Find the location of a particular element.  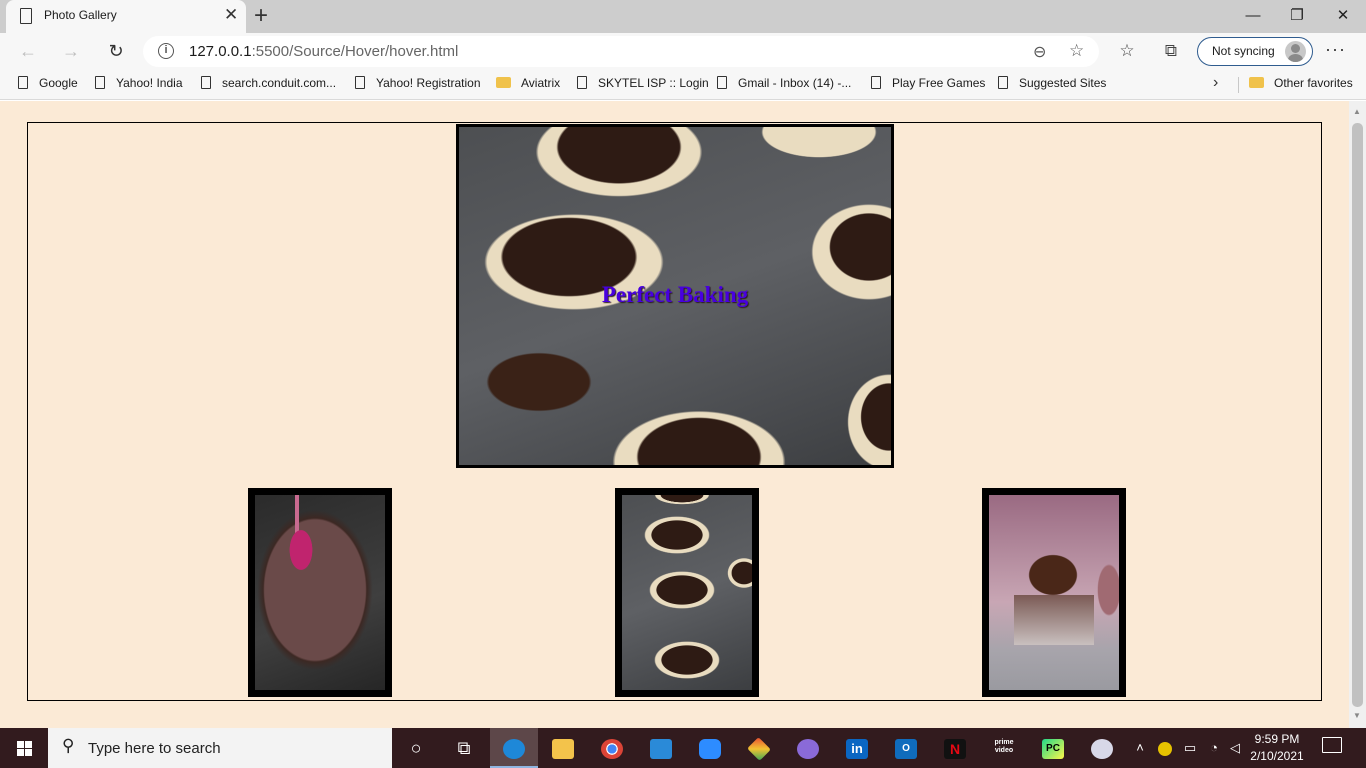

vertical-scrollbar: ▲ ▼ is located at coordinates (1357, 414).